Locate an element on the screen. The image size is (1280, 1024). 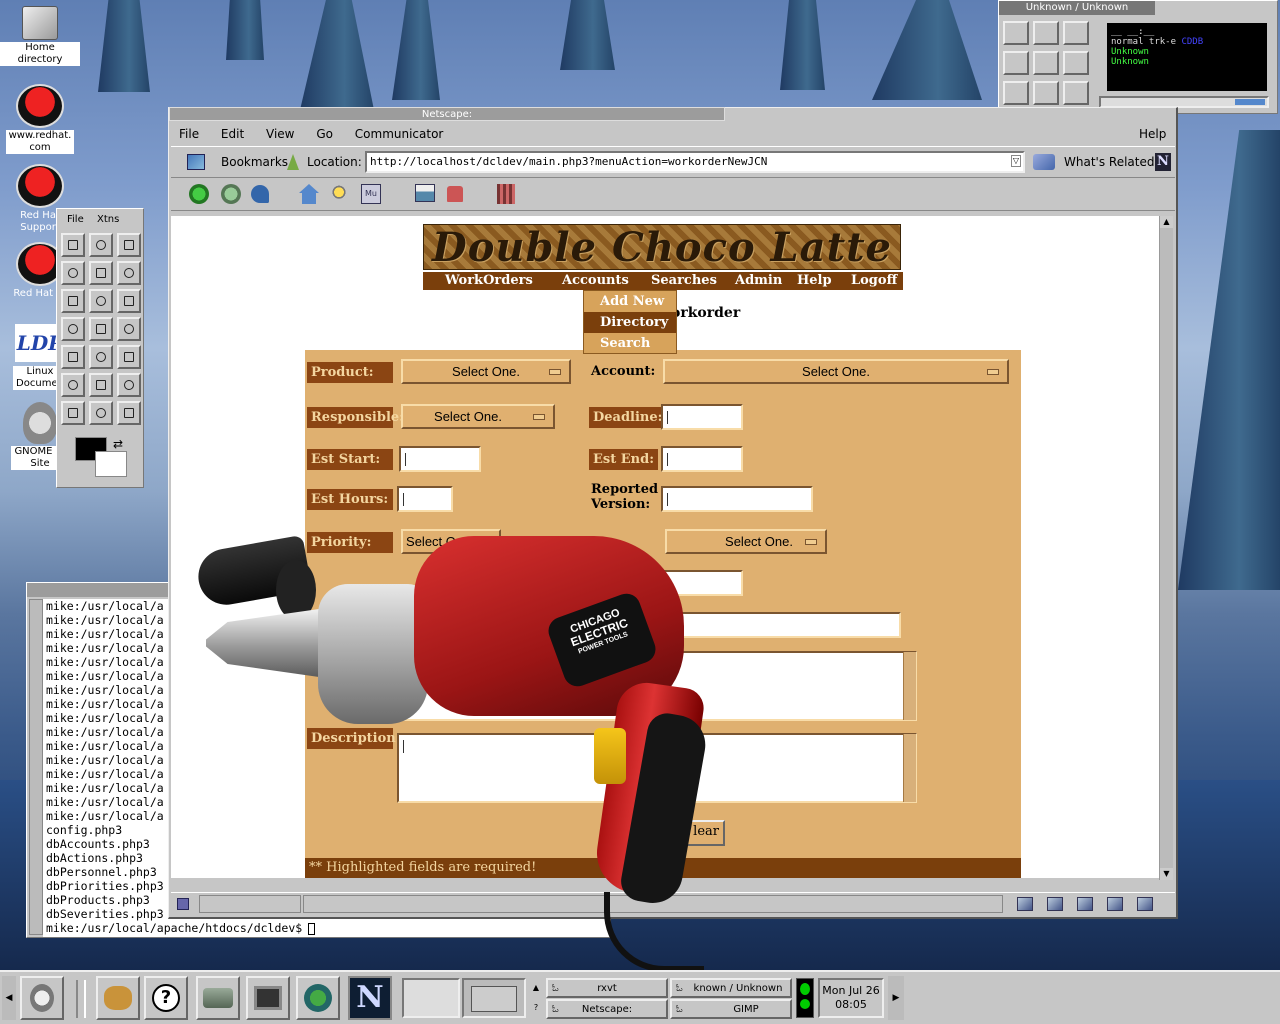
nav-workorders: WorkOrders is located at coordinates (489, 280).